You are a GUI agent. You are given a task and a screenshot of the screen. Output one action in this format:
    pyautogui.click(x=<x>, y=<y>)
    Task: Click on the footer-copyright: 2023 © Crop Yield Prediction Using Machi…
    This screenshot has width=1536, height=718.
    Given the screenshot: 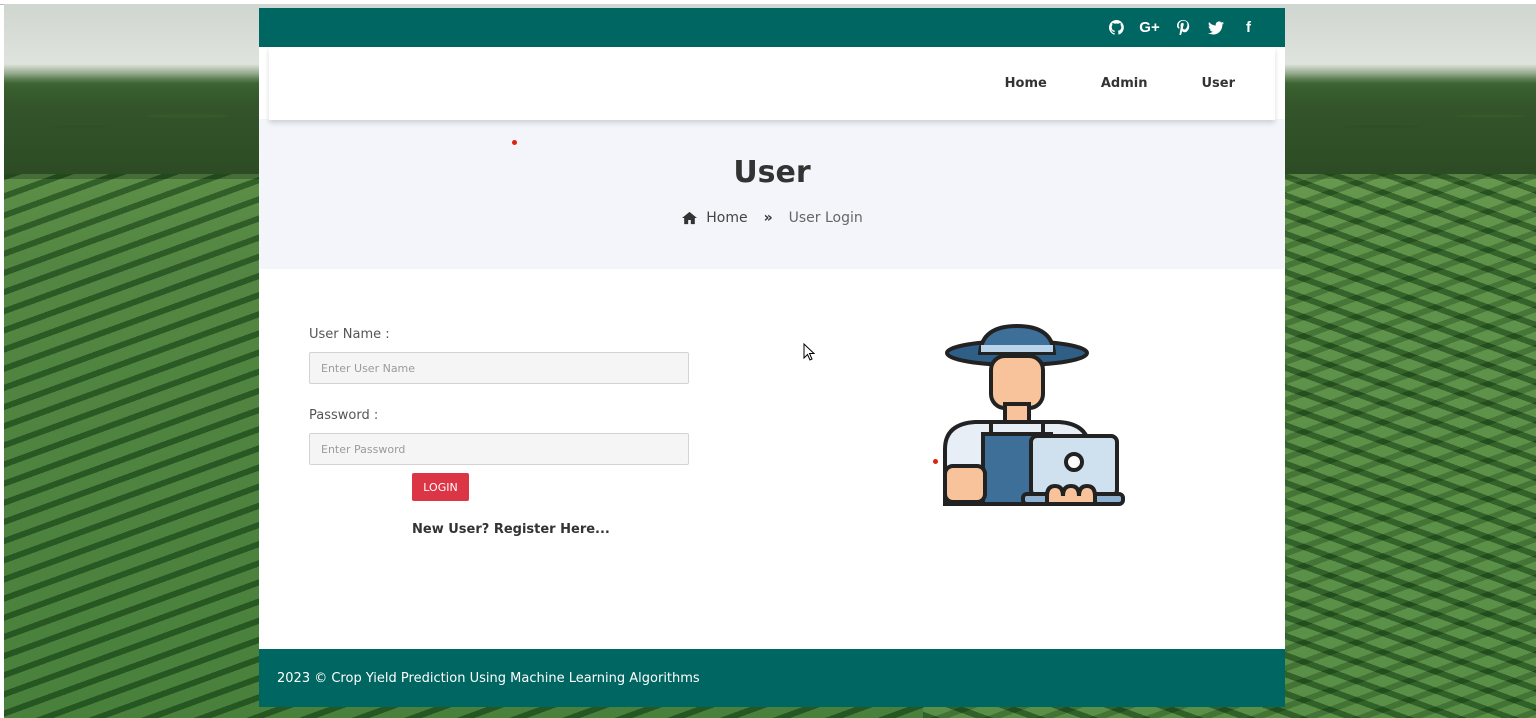 What is the action you would take?
    pyautogui.click(x=488, y=678)
    